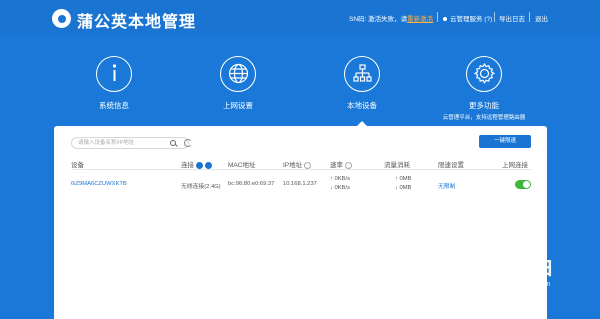 This screenshot has width=600, height=319. I want to click on status-dot-icon, so click(445, 19).